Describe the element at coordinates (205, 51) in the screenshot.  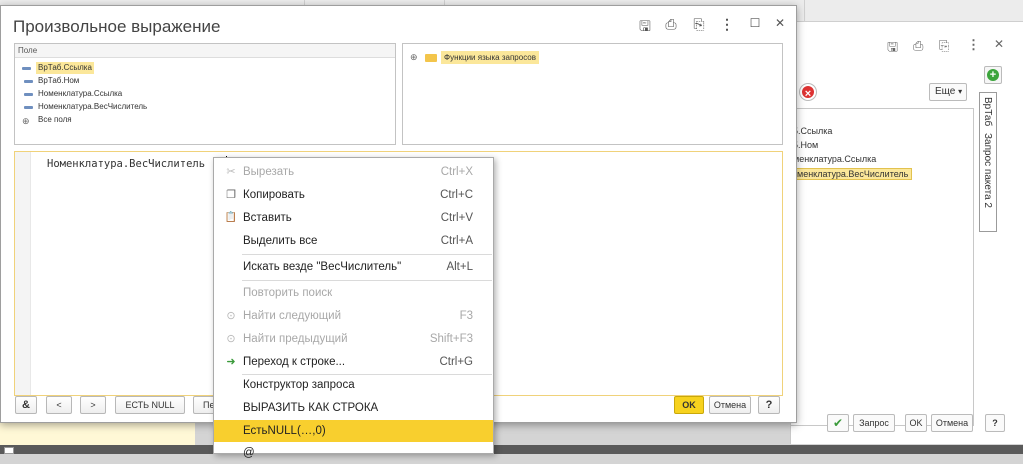
I see `fields-header: Поле` at that location.